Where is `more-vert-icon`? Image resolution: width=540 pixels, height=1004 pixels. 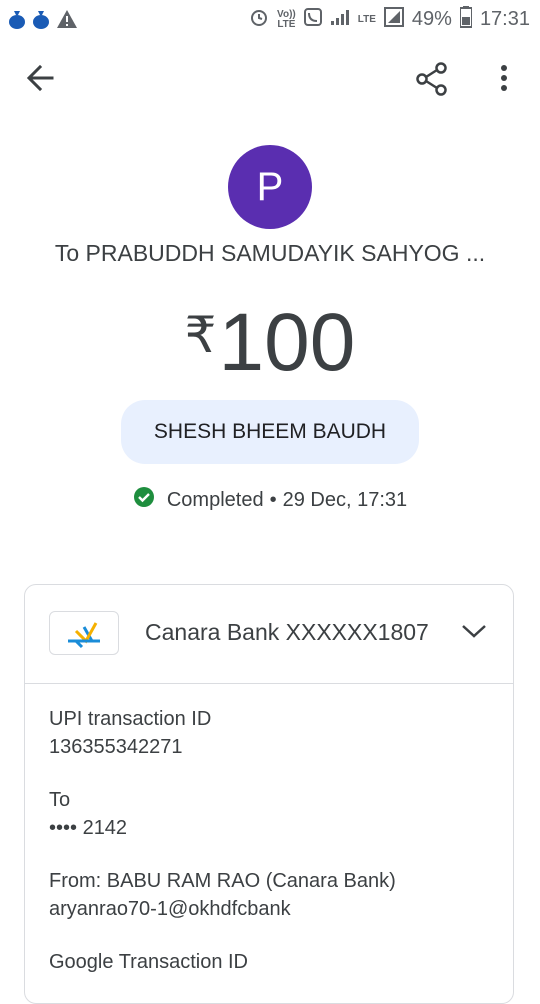
more-vert-icon is located at coordinates (504, 78).